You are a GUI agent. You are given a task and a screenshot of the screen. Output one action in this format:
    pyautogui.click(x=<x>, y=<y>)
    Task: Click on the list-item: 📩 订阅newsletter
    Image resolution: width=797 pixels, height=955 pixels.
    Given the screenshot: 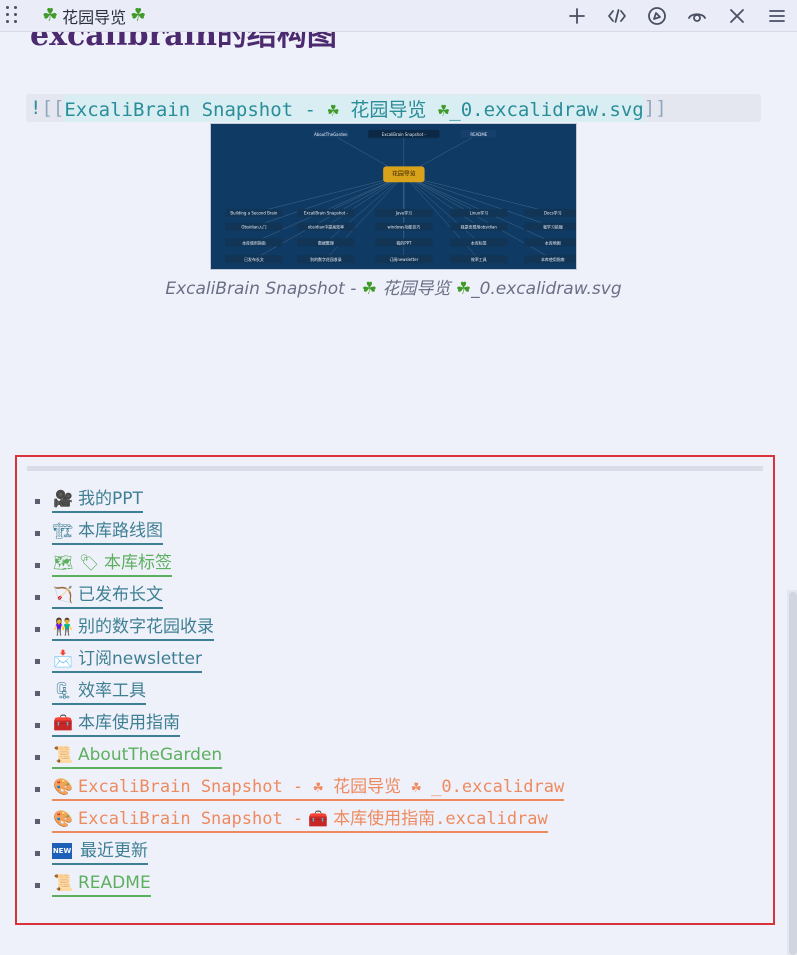 What is the action you would take?
    pyautogui.click(x=299, y=661)
    